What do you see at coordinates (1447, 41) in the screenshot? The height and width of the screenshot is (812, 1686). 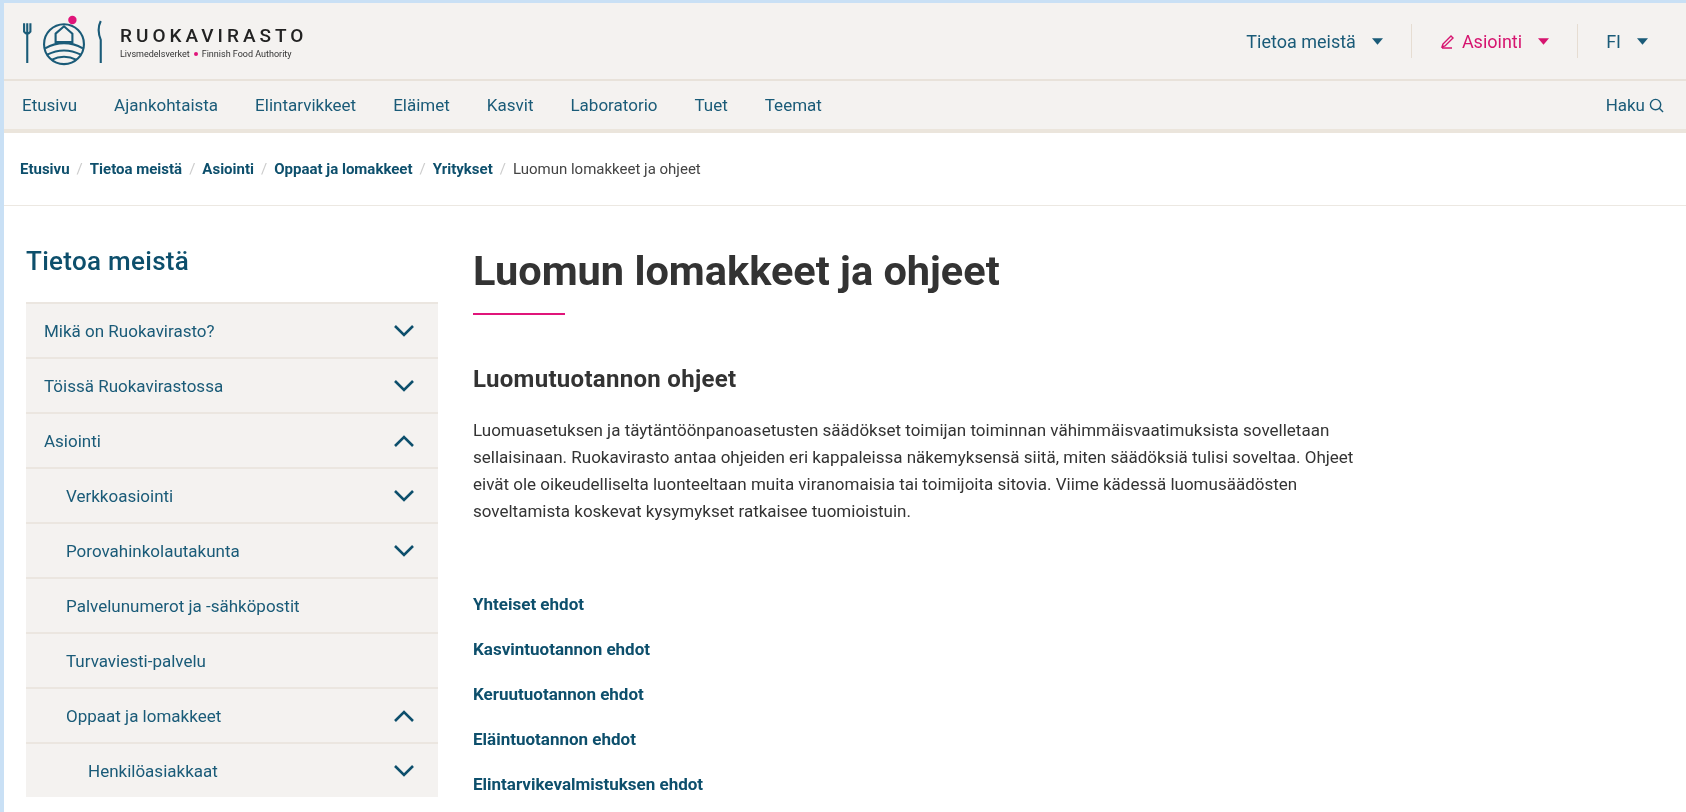 I see `pen-icon` at bounding box center [1447, 41].